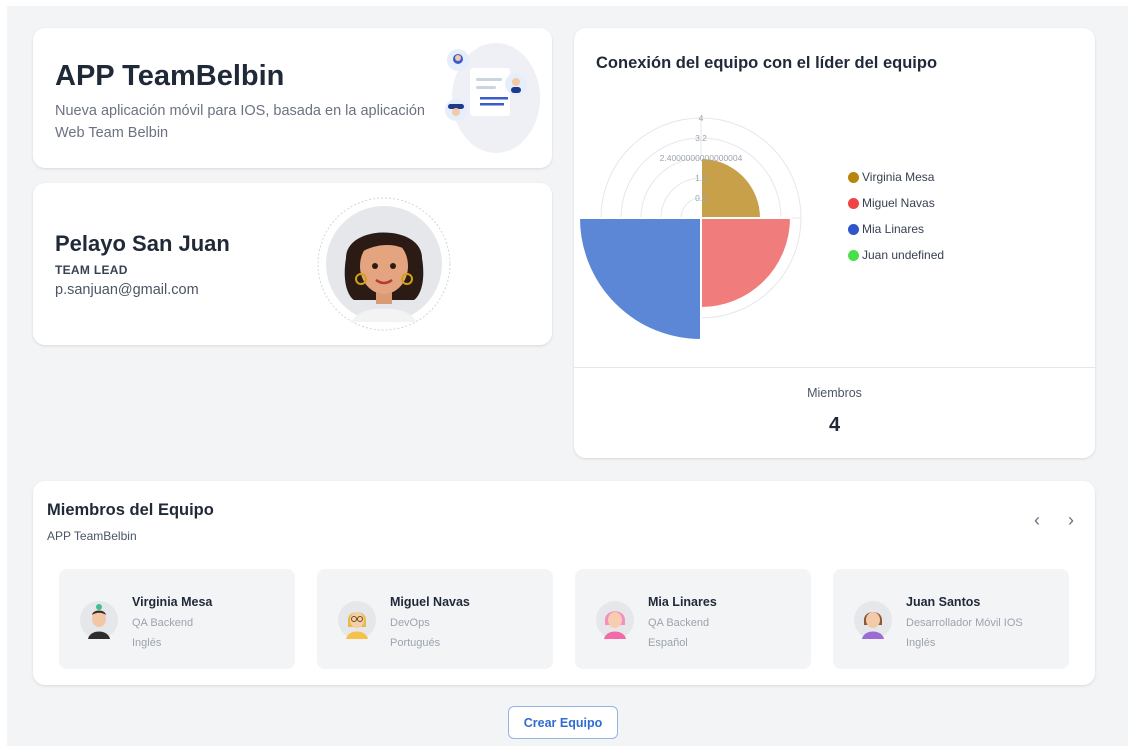  I want to click on leader-role: TEAM LEAD, so click(91, 270).